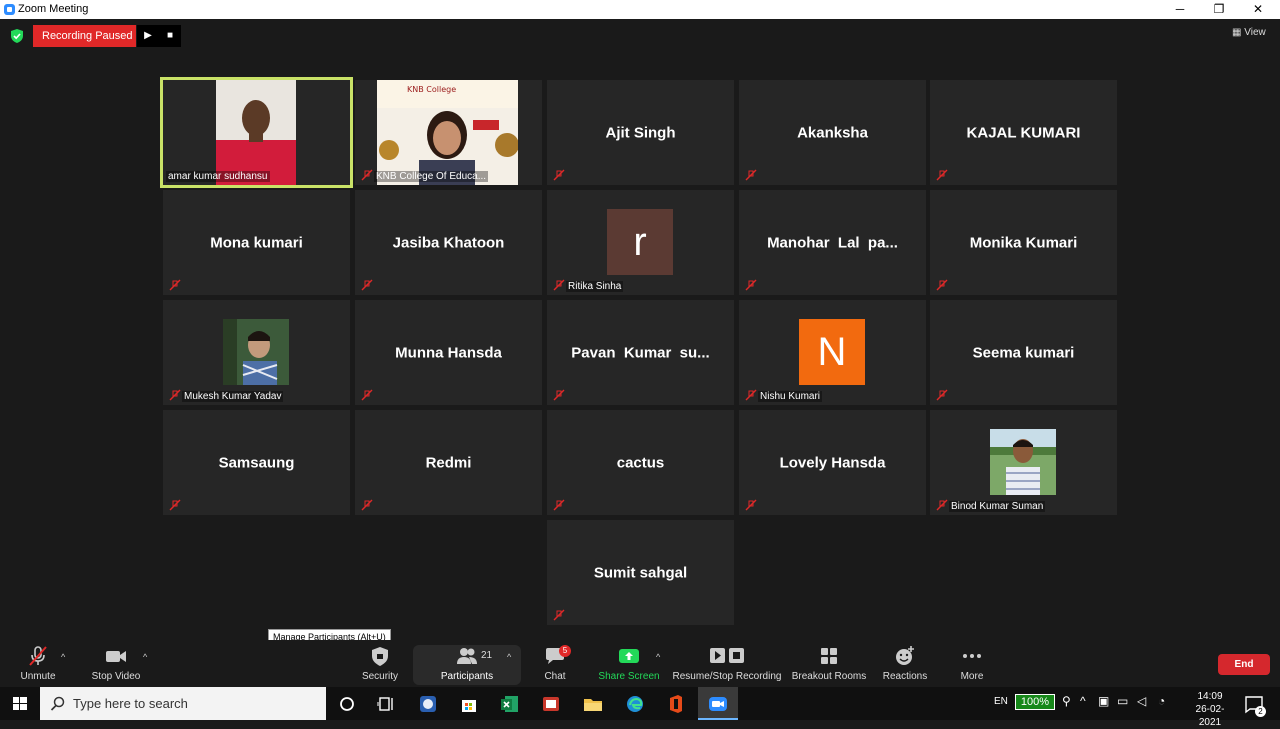  I want to click on unmute-label: Unmute, so click(38, 676).